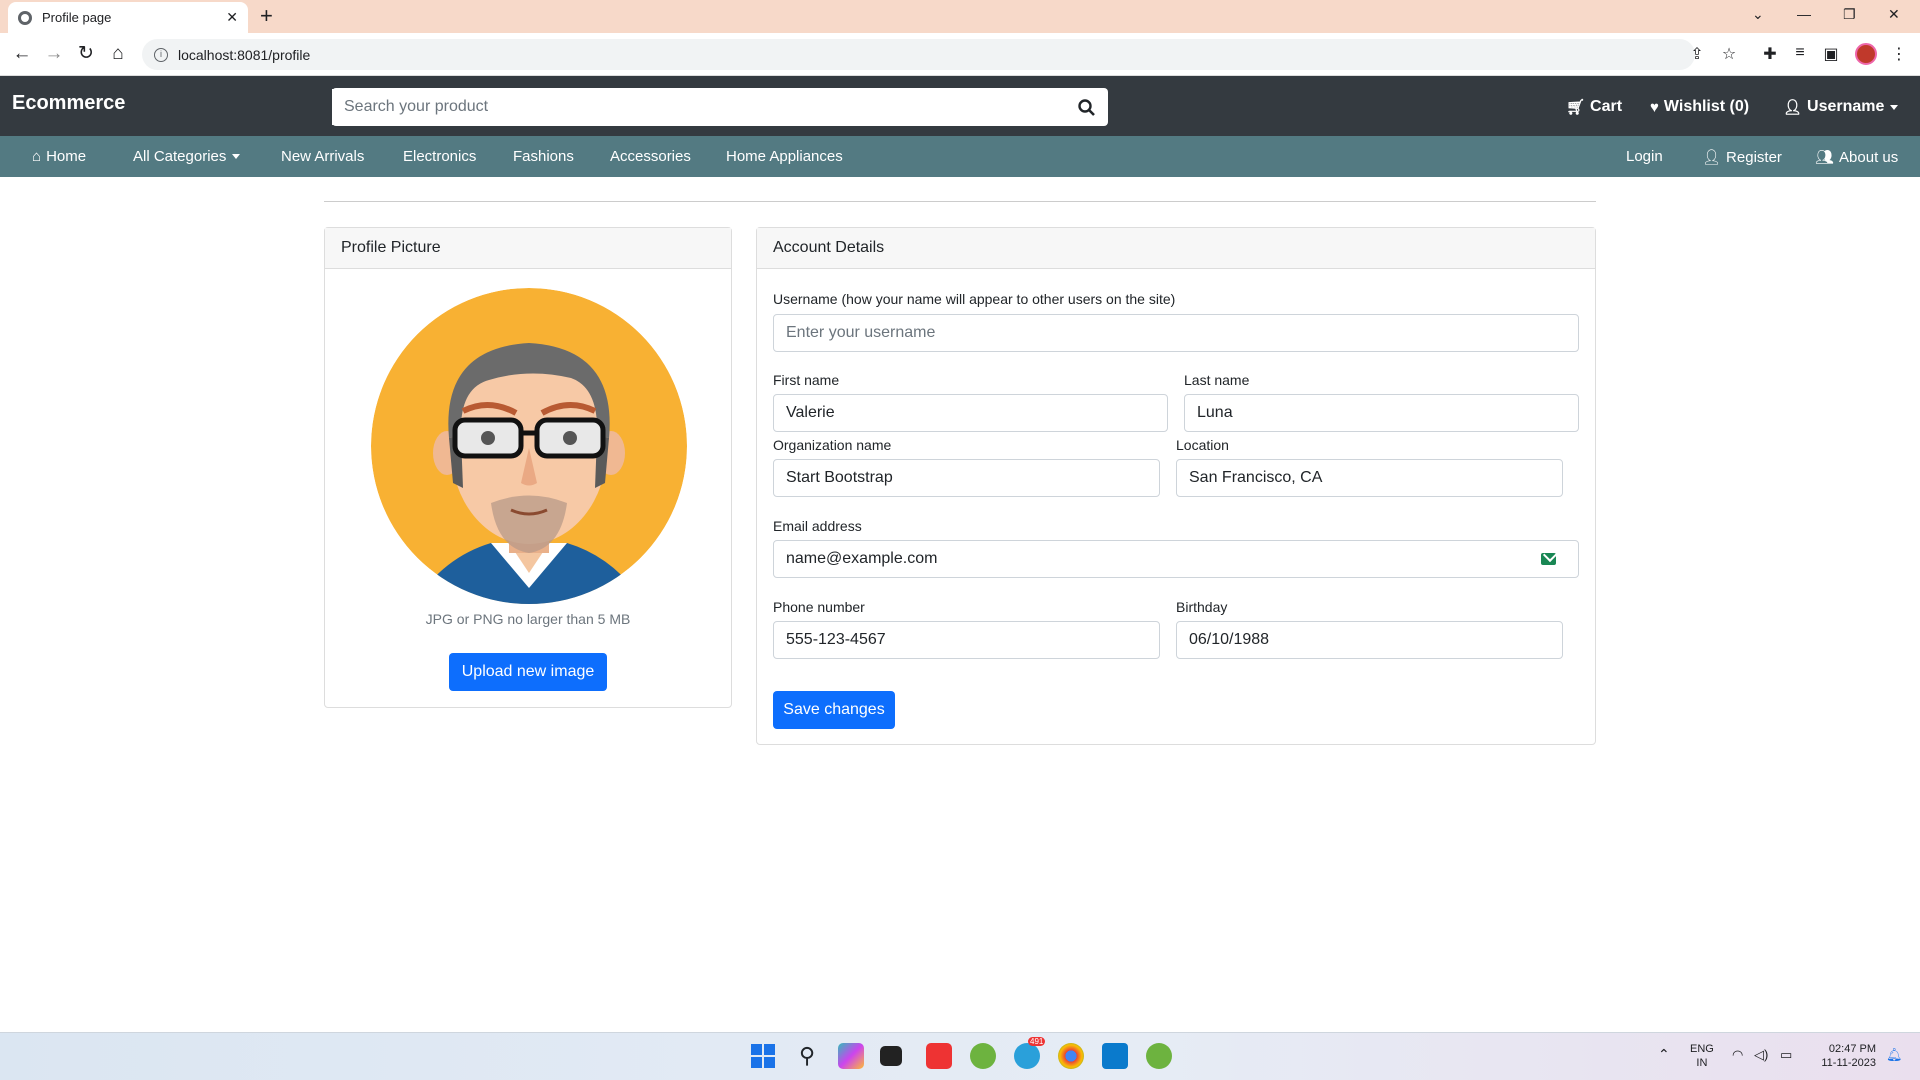 This screenshot has height=1080, width=1920. I want to click on wishlist-link: ♥ Wishlist (0), so click(1699, 107).